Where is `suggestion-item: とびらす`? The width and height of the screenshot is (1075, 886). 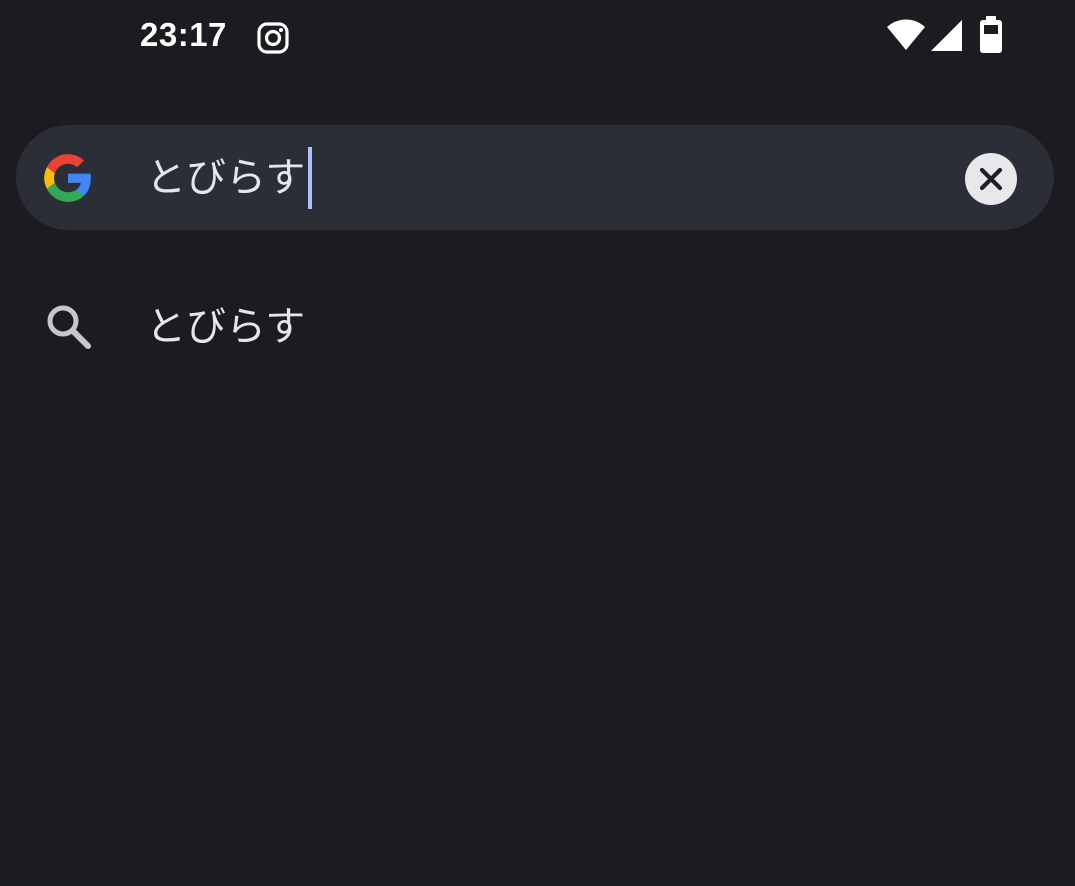 suggestion-item: とびらす is located at coordinates (537, 326).